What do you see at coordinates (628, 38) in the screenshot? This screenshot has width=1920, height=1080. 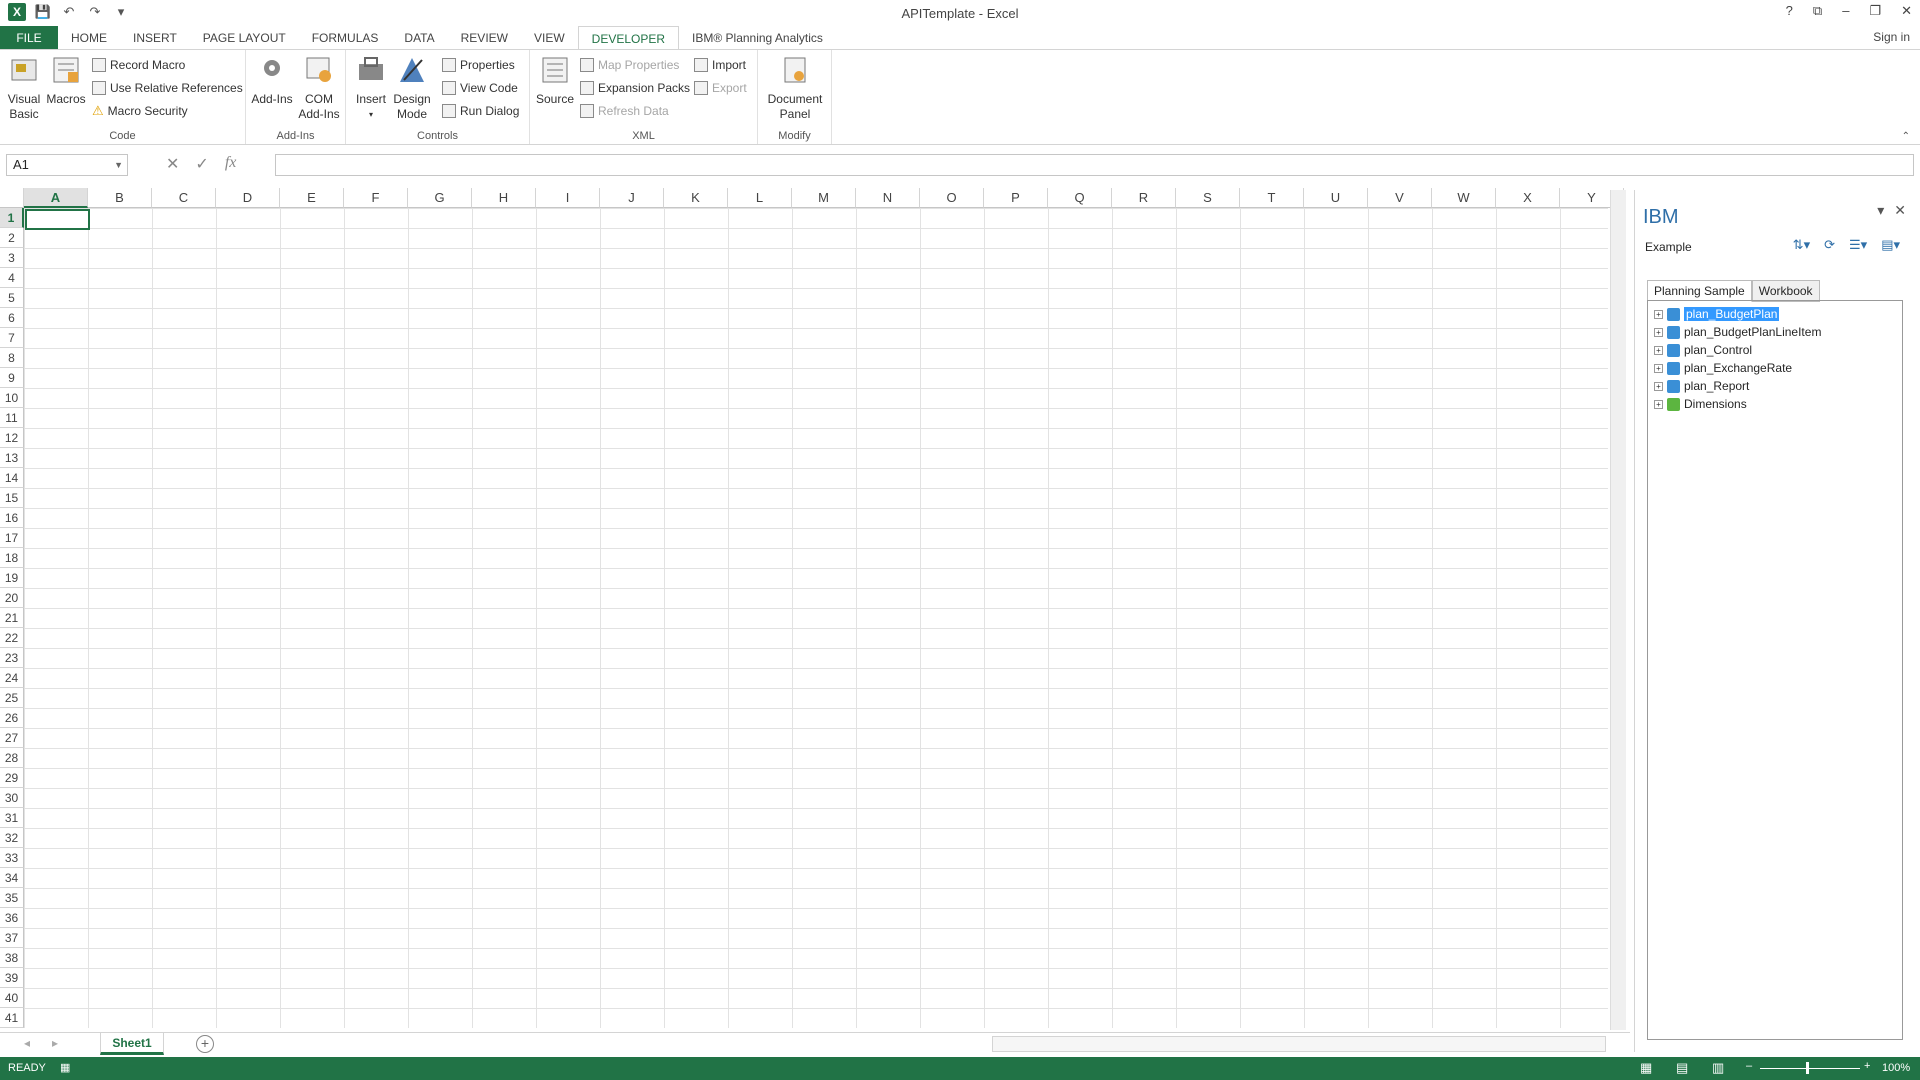 I see `tab-developer: DEVELOPER` at bounding box center [628, 38].